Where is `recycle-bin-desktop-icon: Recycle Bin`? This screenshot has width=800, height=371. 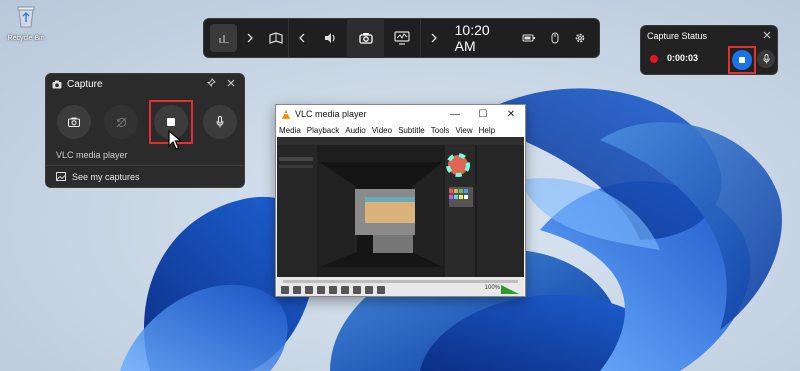 recycle-bin-desktop-icon: Recycle Bin is located at coordinates (26, 23).